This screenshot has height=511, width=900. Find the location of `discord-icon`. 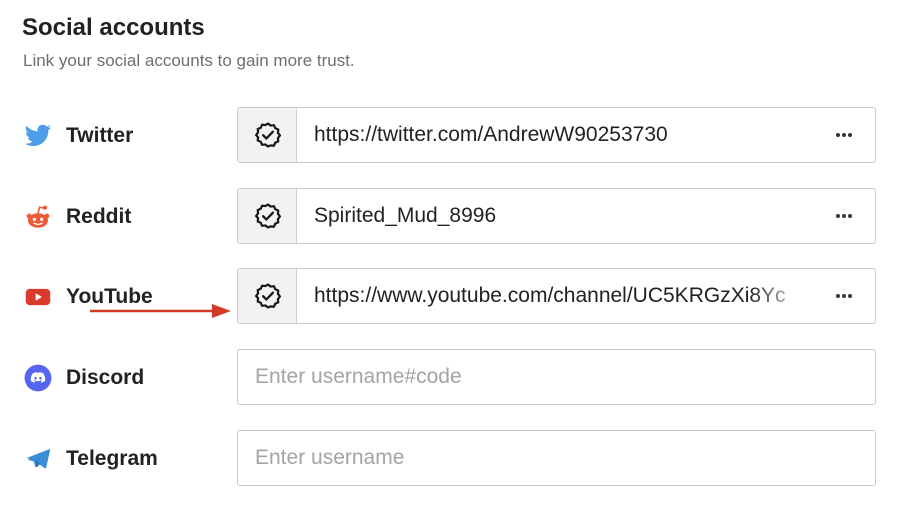

discord-icon is located at coordinates (38, 378).